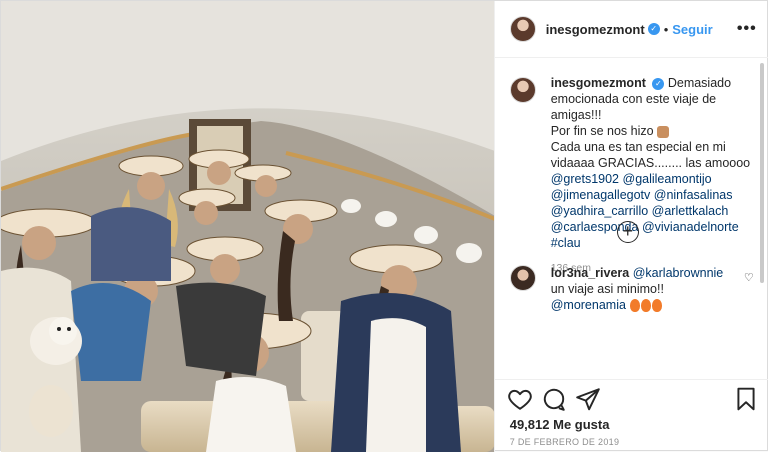 The width and height of the screenshot is (768, 452). I want to click on post-header: inesgomezmont ✓ • Seguir •••, so click(631, 29).